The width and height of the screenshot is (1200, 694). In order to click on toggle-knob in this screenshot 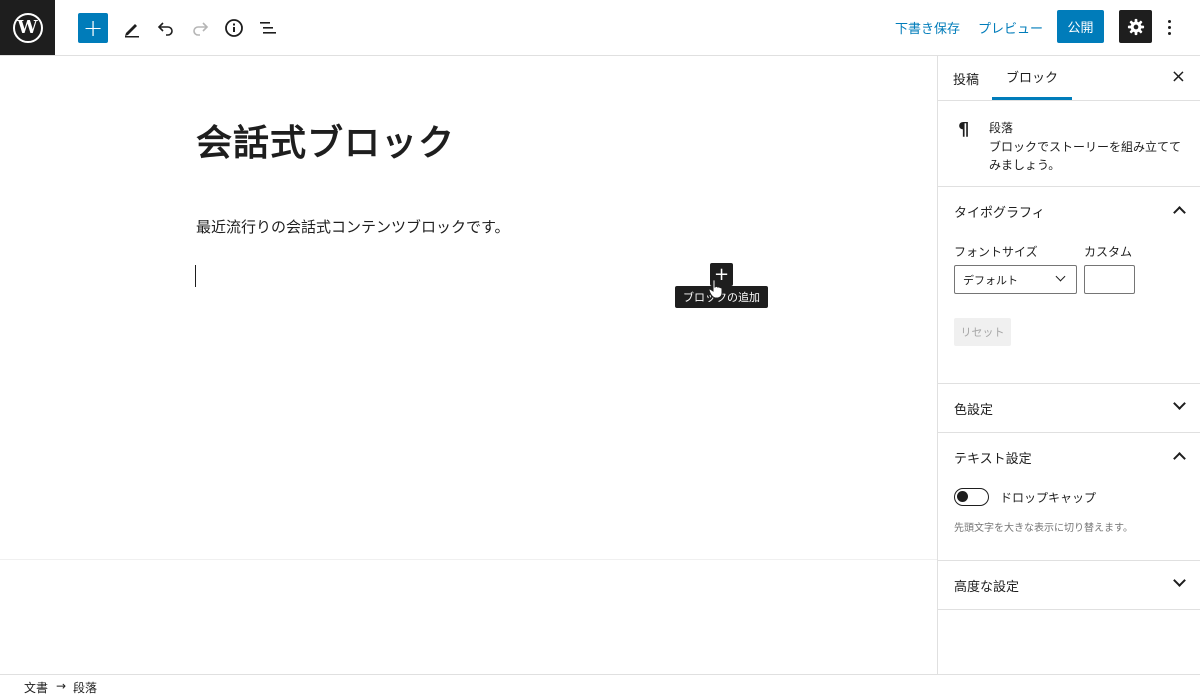, I will do `click(962, 496)`.